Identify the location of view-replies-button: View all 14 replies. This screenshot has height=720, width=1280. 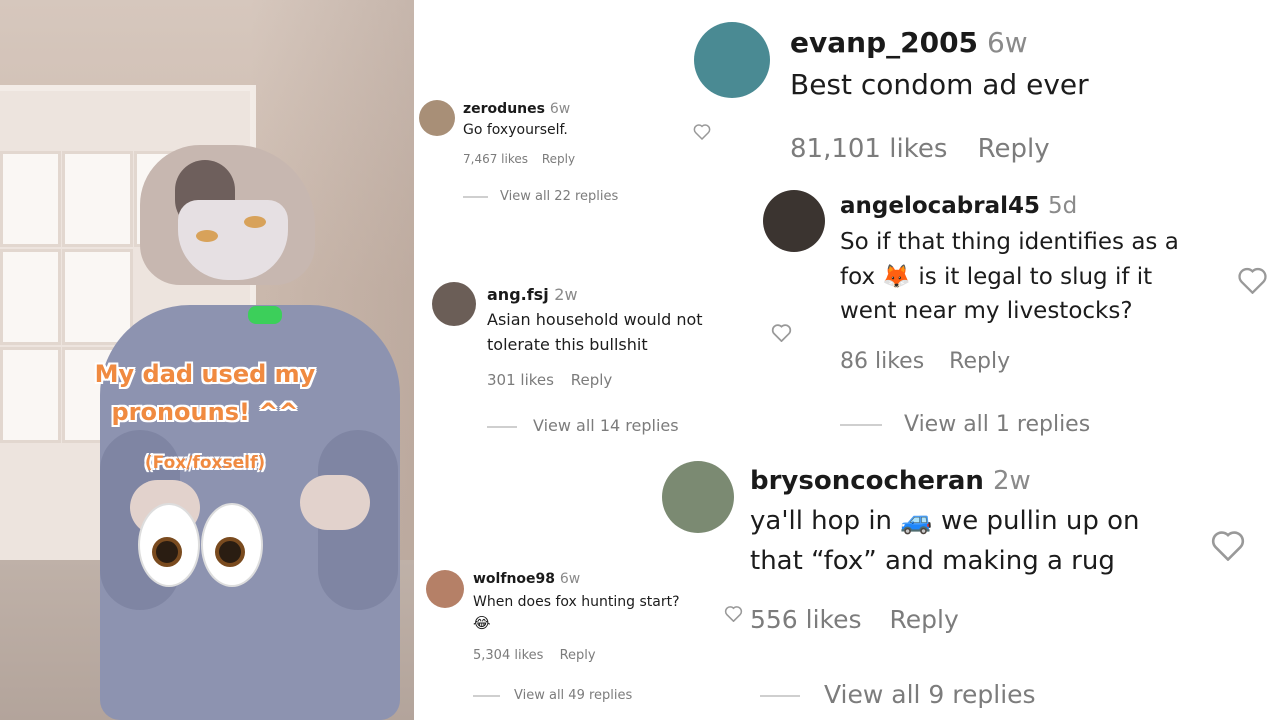
(583, 425).